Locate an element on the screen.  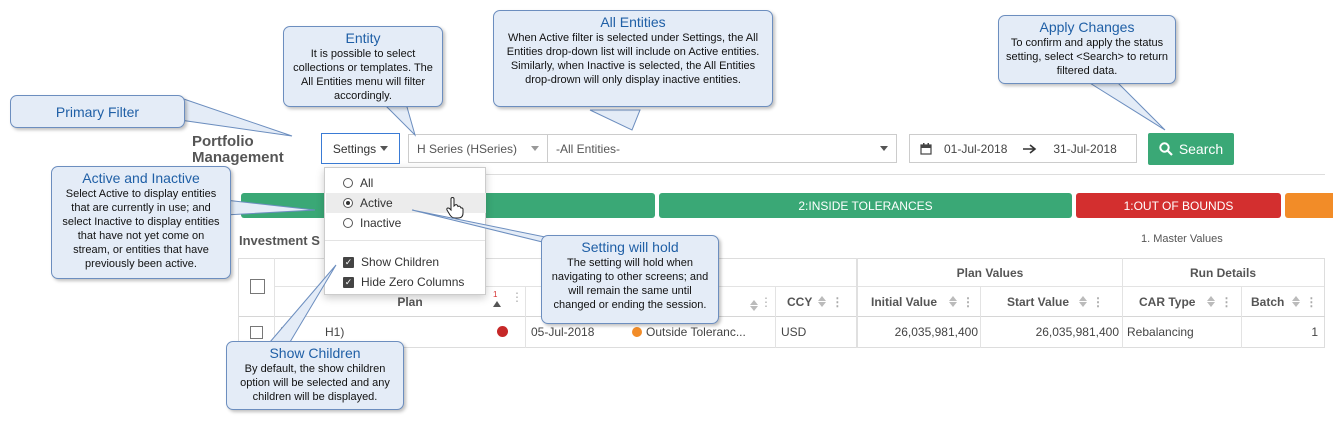
column-header-initial-value: Initial Value ⋮ is located at coordinates (919, 301).